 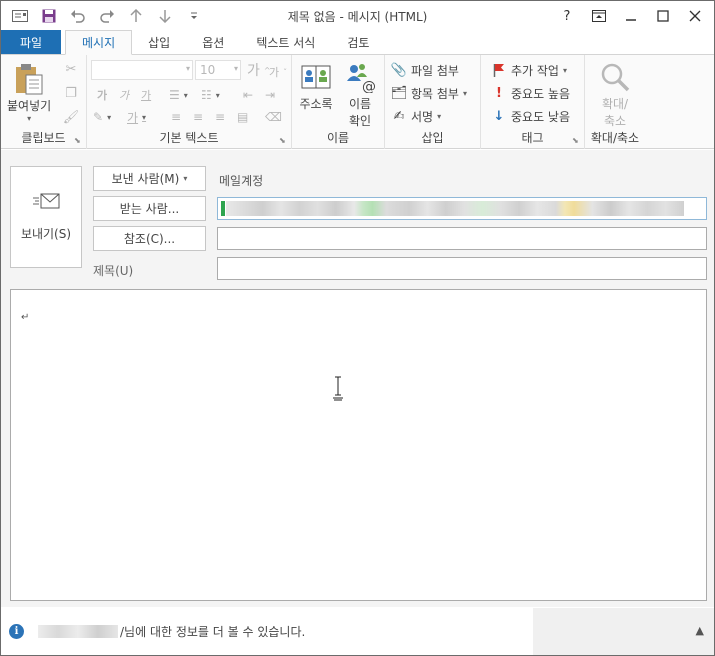 I want to click on flag-icon, so click(x=499, y=70).